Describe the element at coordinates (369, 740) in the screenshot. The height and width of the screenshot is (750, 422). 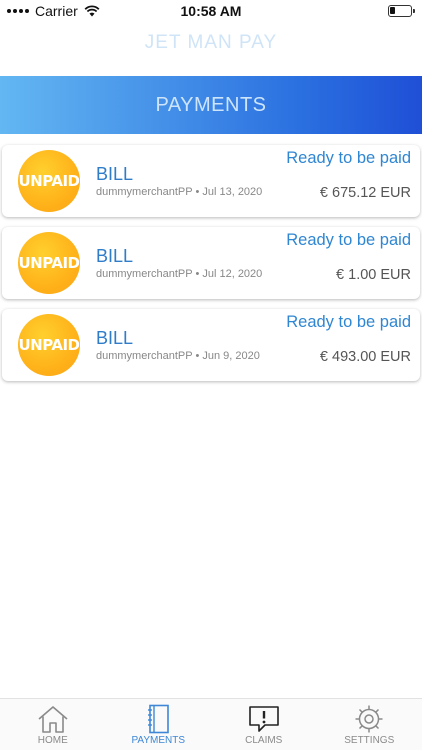
I see `tab-settings-label: SETTINGS` at that location.